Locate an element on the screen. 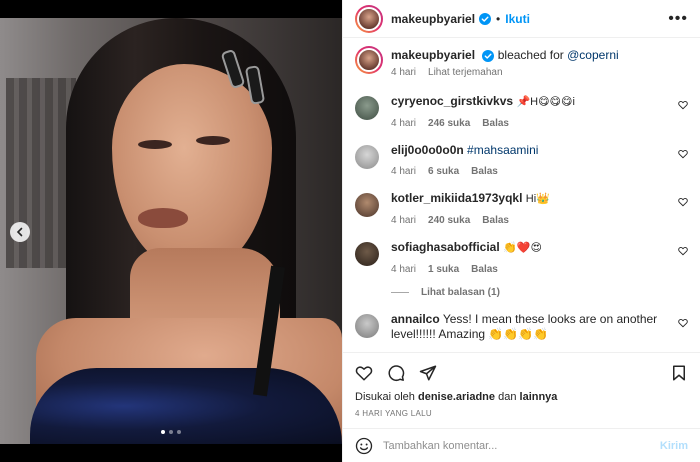 This screenshot has height=462, width=700. comment-username: elij0o0o0o0n is located at coordinates (427, 150).